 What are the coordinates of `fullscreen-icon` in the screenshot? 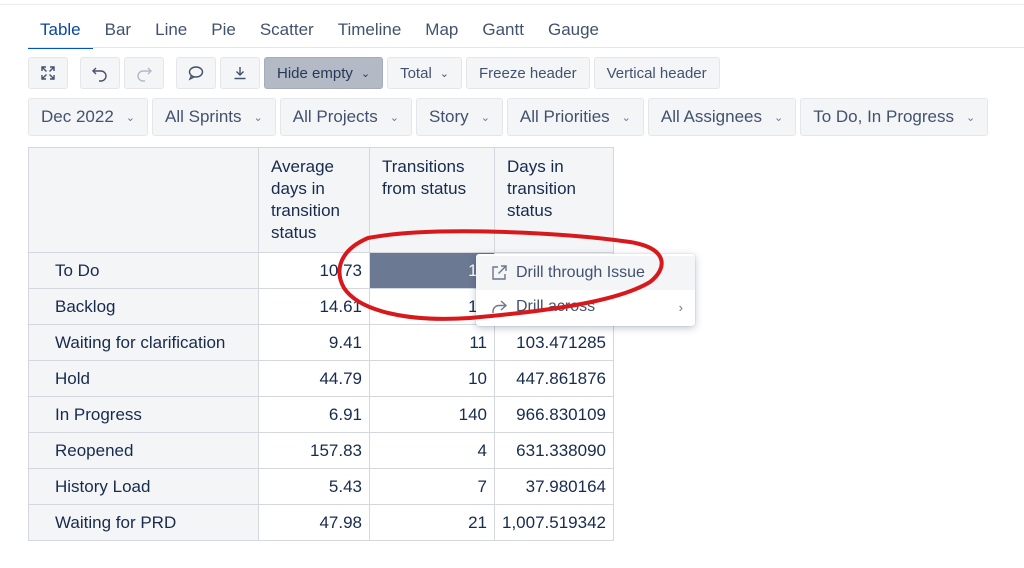 It's located at (48, 73).